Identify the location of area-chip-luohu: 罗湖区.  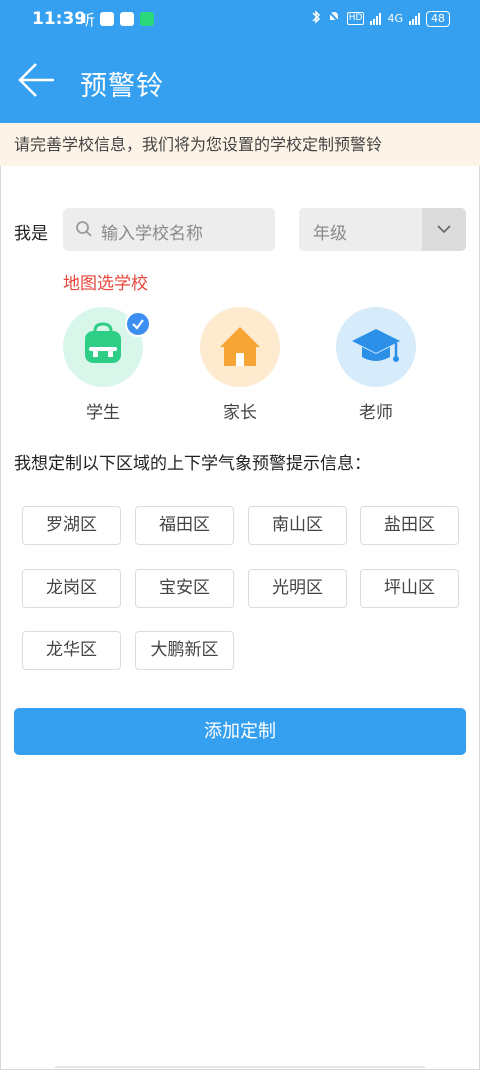
(71, 525).